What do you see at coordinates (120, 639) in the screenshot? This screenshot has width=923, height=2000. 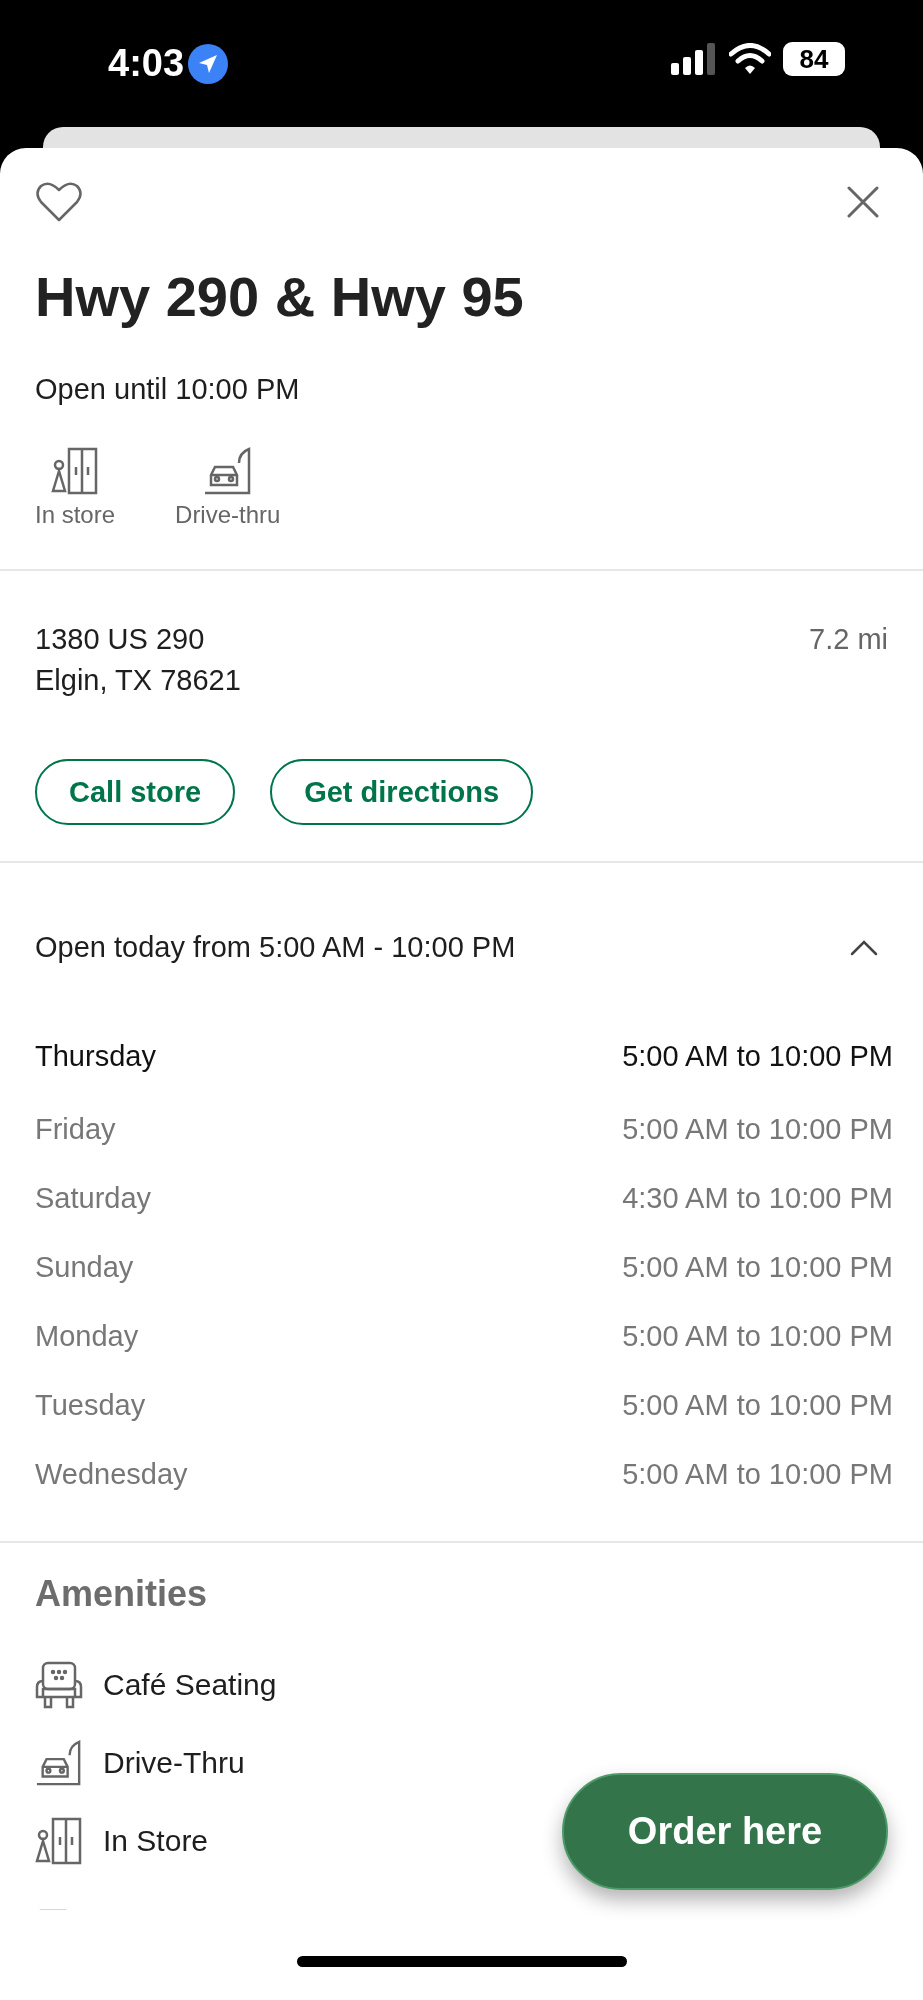 I see `address-line: 1380 US 290` at bounding box center [120, 639].